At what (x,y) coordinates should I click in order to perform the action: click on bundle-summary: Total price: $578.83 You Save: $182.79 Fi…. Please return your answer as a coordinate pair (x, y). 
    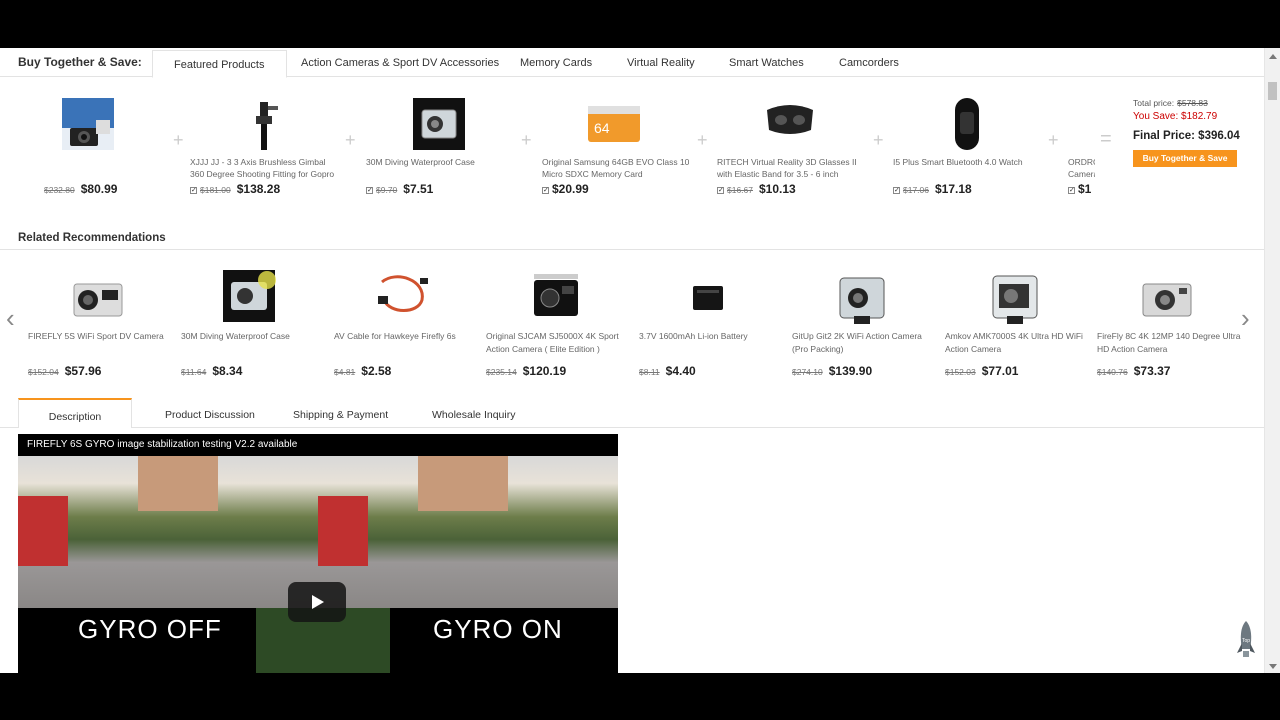
    Looking at the image, I should click on (1193, 132).